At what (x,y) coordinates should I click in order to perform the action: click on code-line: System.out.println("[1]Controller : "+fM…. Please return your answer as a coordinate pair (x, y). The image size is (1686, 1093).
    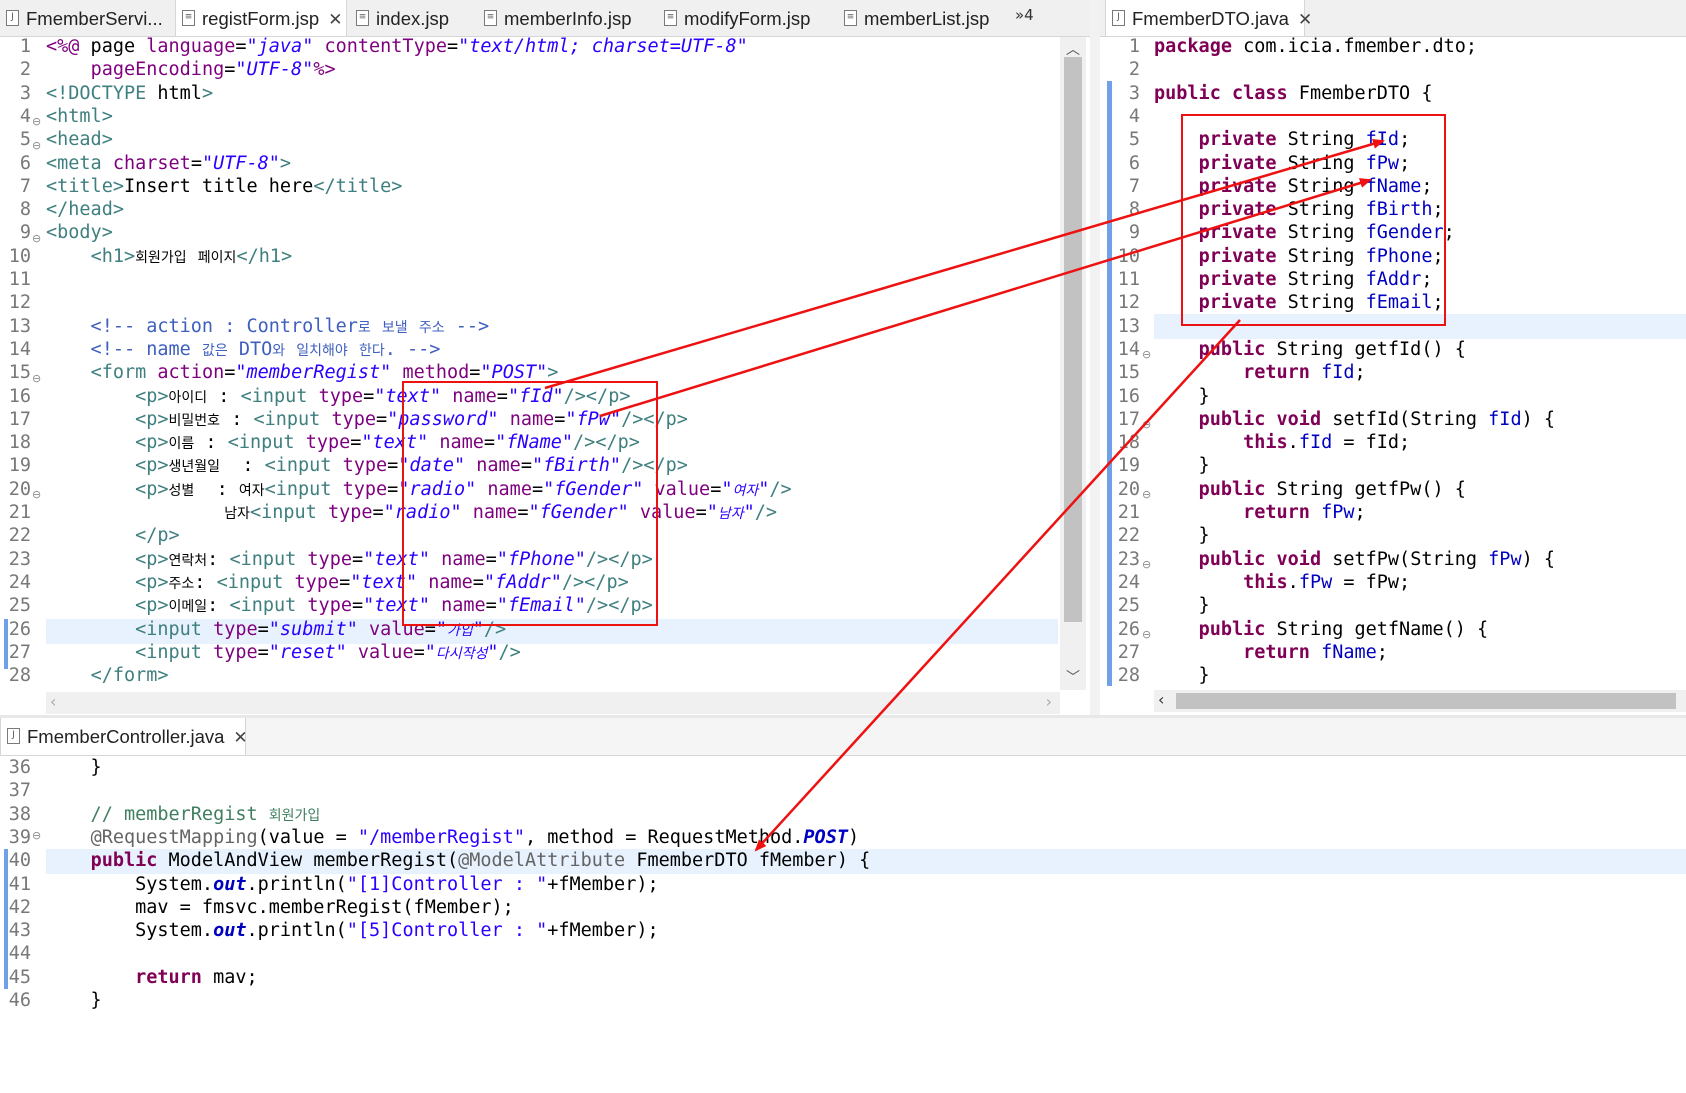
    Looking at the image, I should click on (352, 884).